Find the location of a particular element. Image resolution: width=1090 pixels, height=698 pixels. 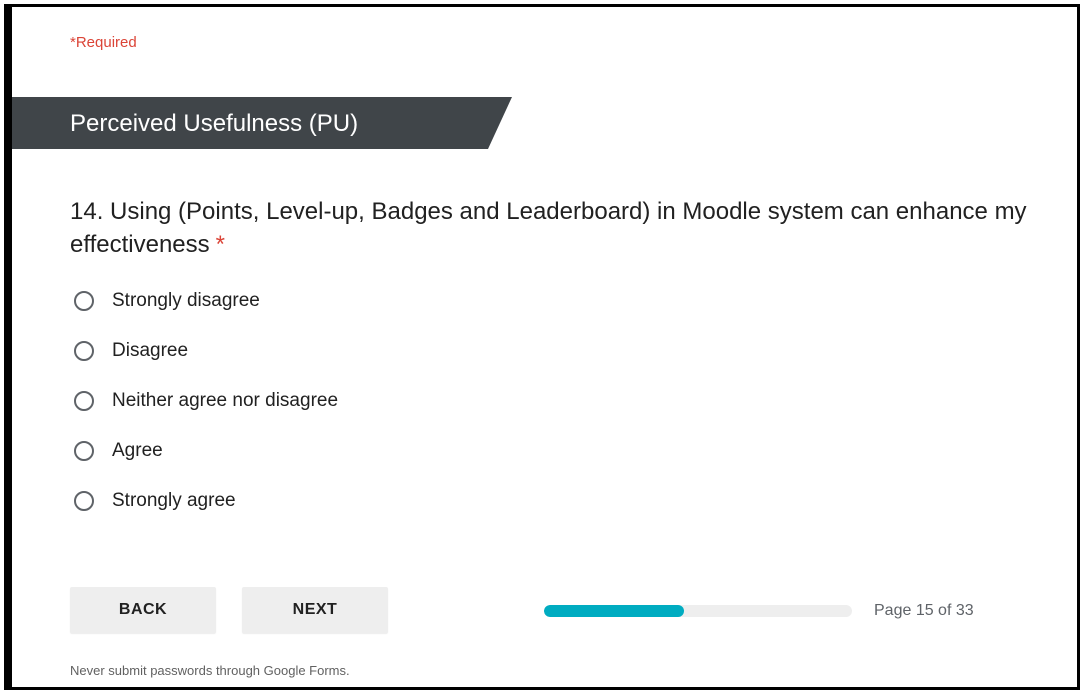

option-strongly-disagree: Strongly disagree is located at coordinates (206, 301).